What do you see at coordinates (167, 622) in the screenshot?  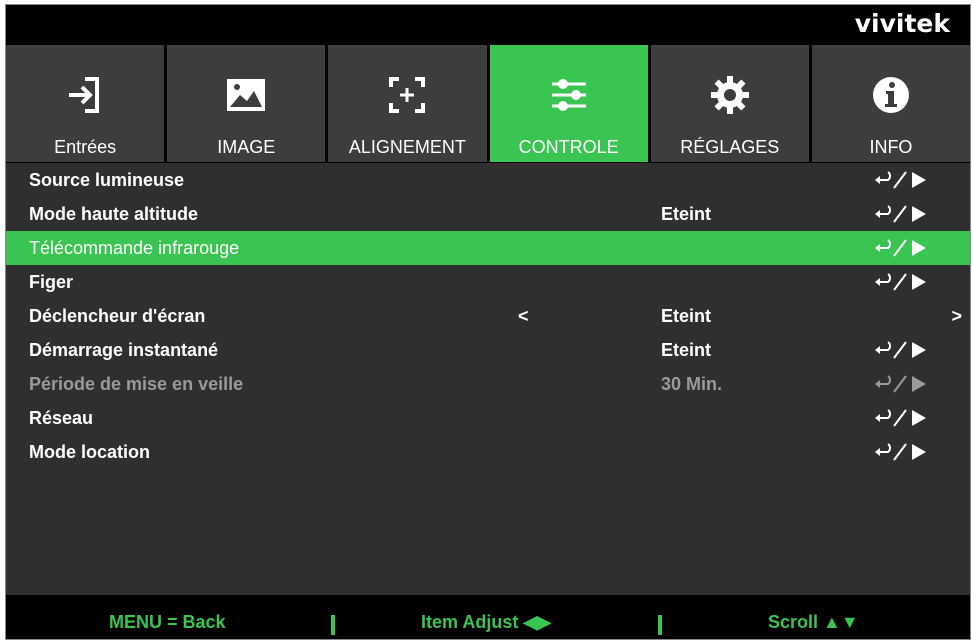 I see `footer-back-hint: MENU = Back` at bounding box center [167, 622].